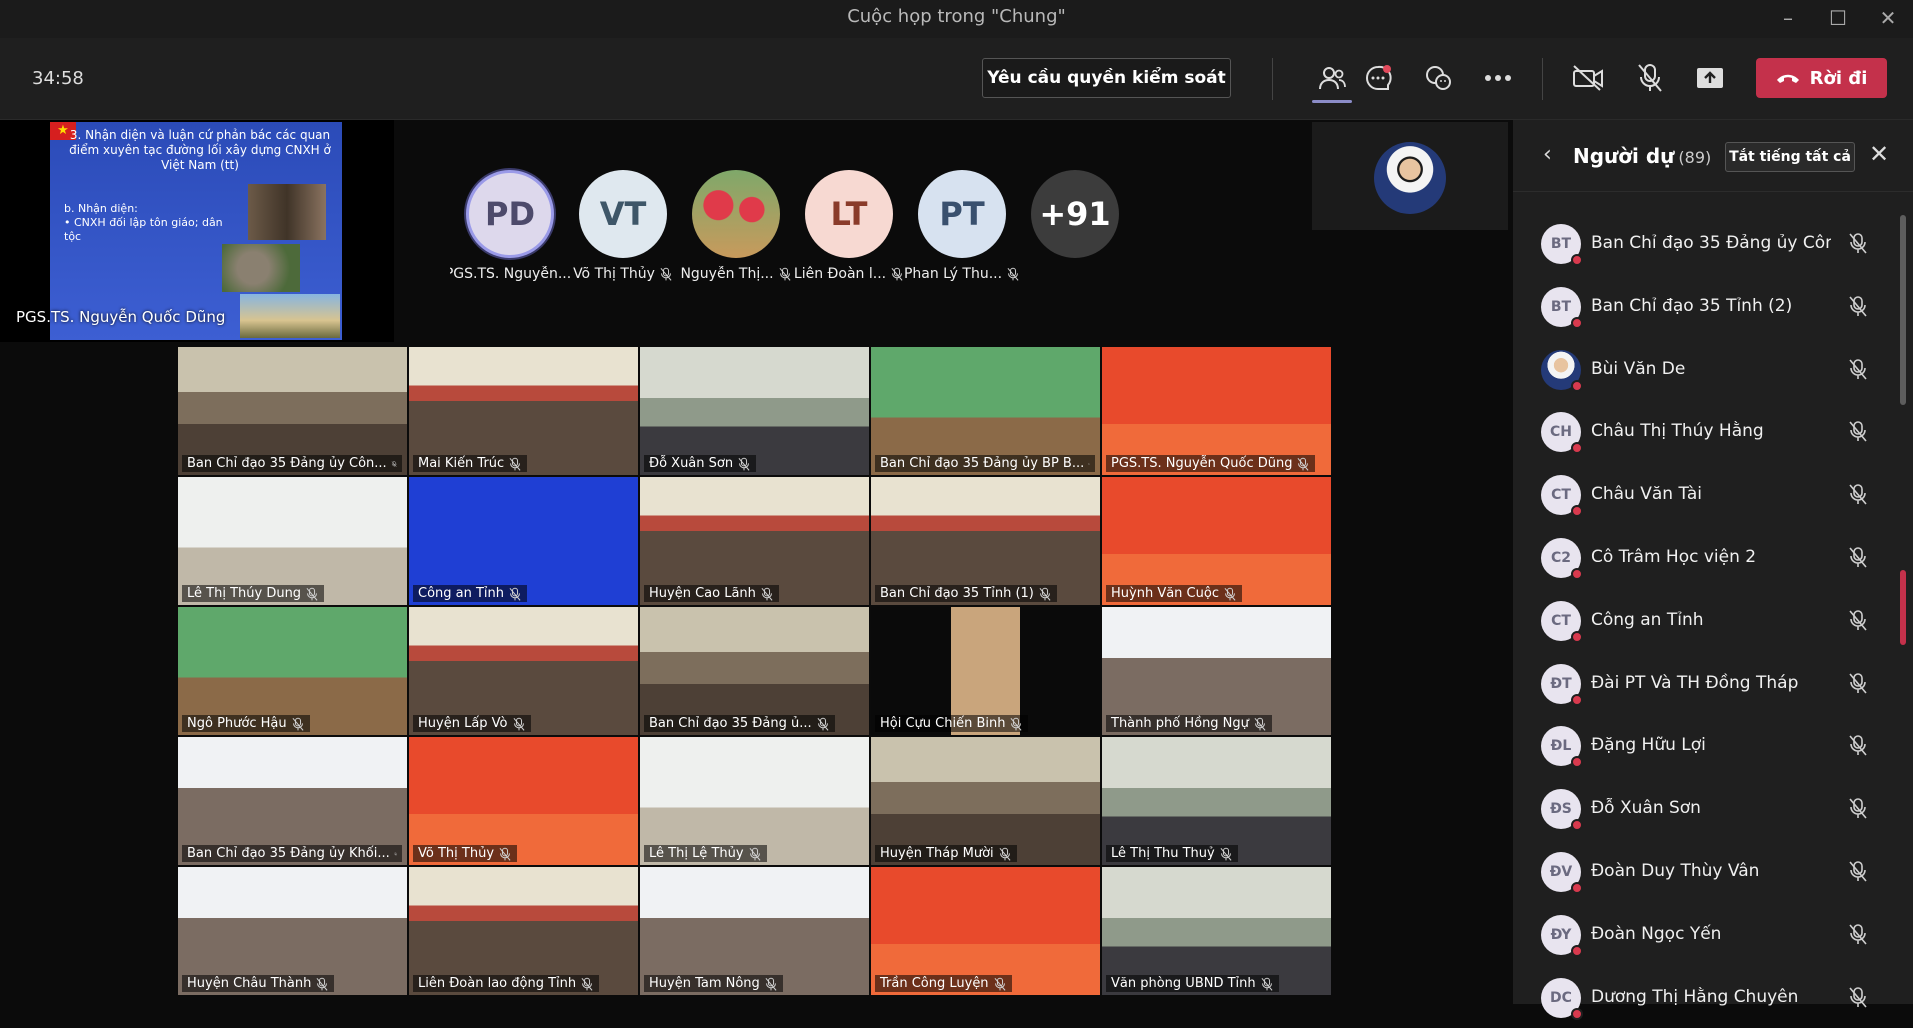 This screenshot has width=1913, height=1028. What do you see at coordinates (1192, 983) in the screenshot?
I see `tile-label: Văn phòng UBND Tỉnh` at bounding box center [1192, 983].